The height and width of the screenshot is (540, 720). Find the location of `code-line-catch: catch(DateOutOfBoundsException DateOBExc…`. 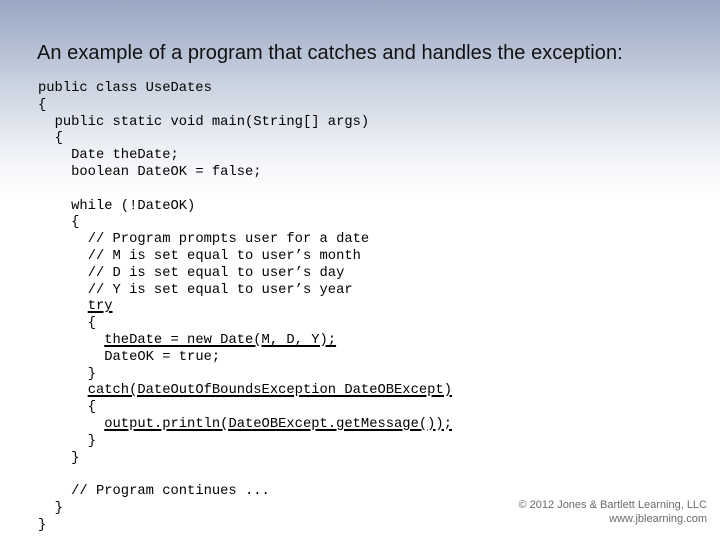

code-line-catch: catch(DateOutOfBoundsException DateOBExc… is located at coordinates (245, 391).